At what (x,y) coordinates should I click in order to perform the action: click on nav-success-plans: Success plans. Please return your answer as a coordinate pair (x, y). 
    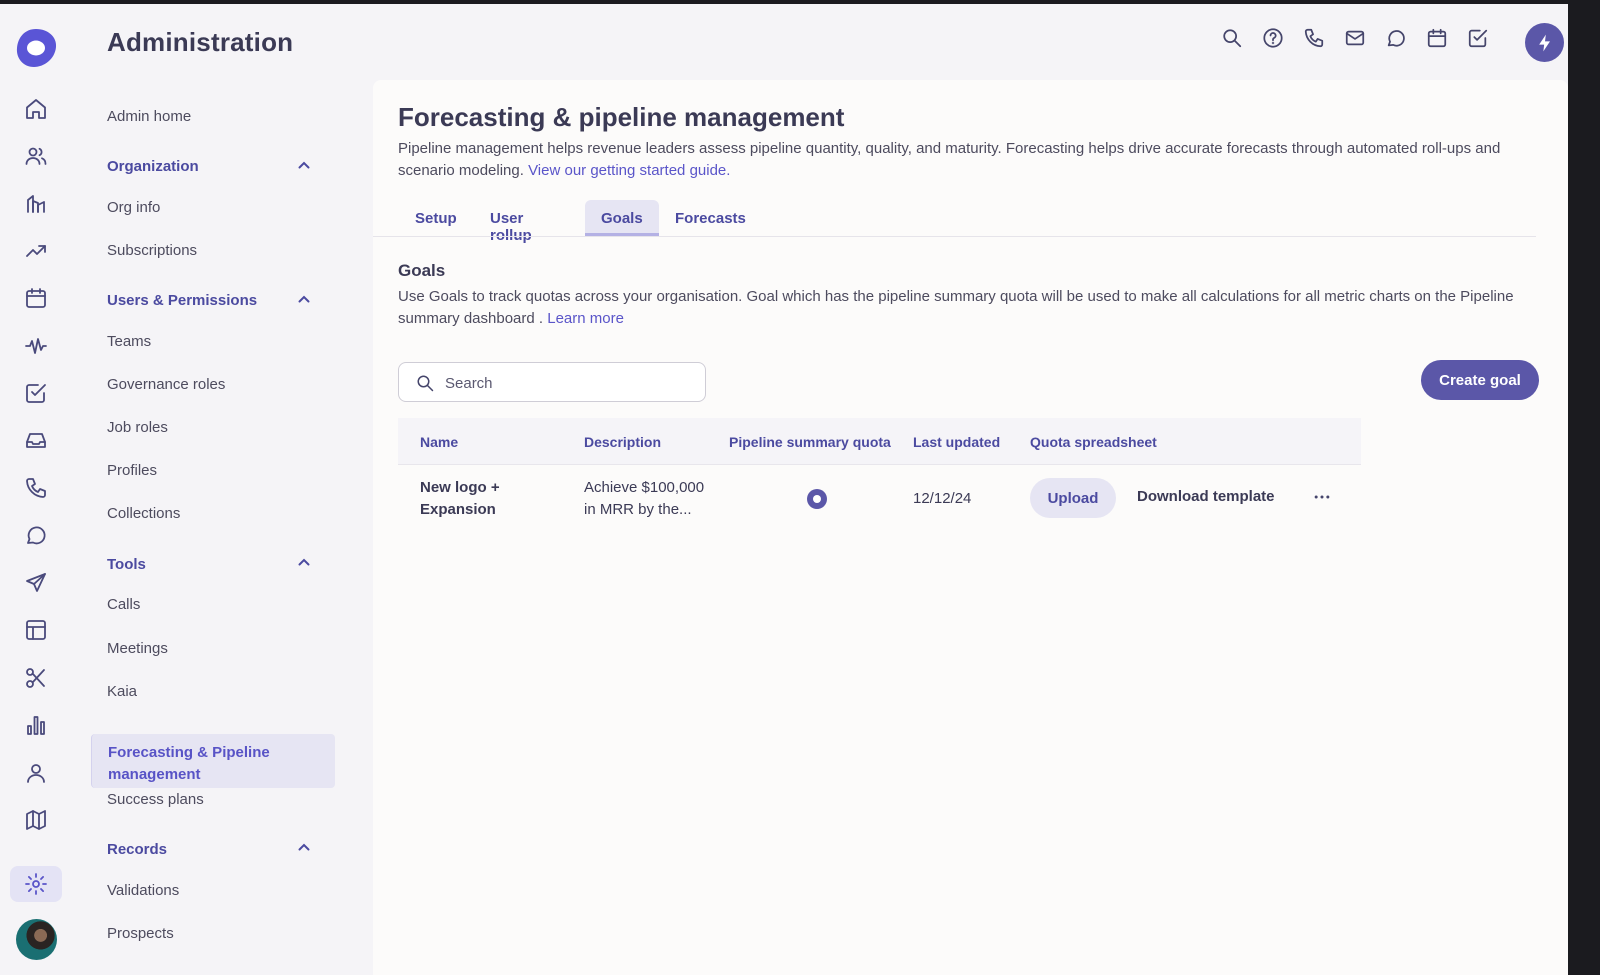
    Looking at the image, I should click on (155, 799).